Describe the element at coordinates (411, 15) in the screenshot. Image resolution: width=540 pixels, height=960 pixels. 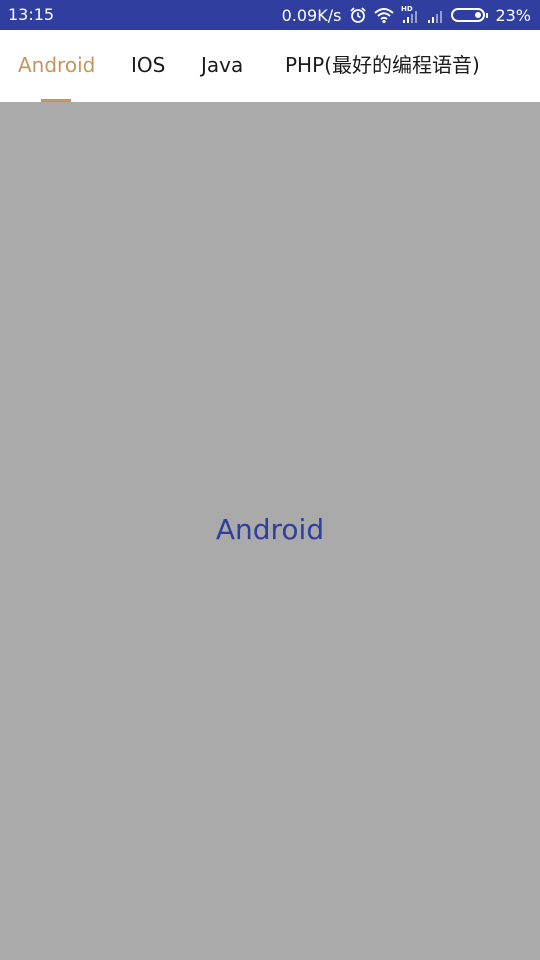
I see `hd-signal-icon: HD` at that location.